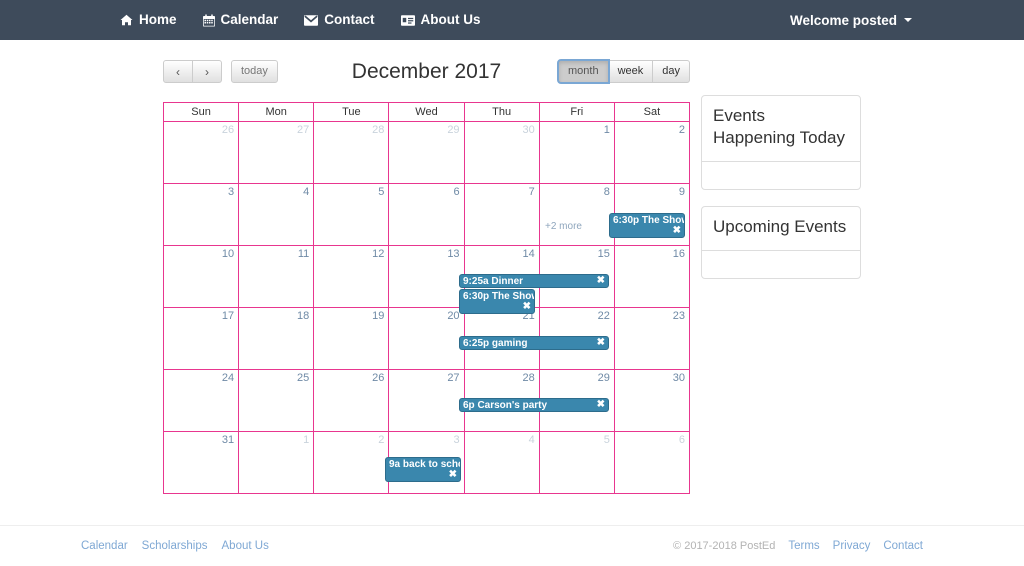 The height and width of the screenshot is (566, 1024). I want to click on day-number: 18, so click(303, 316).